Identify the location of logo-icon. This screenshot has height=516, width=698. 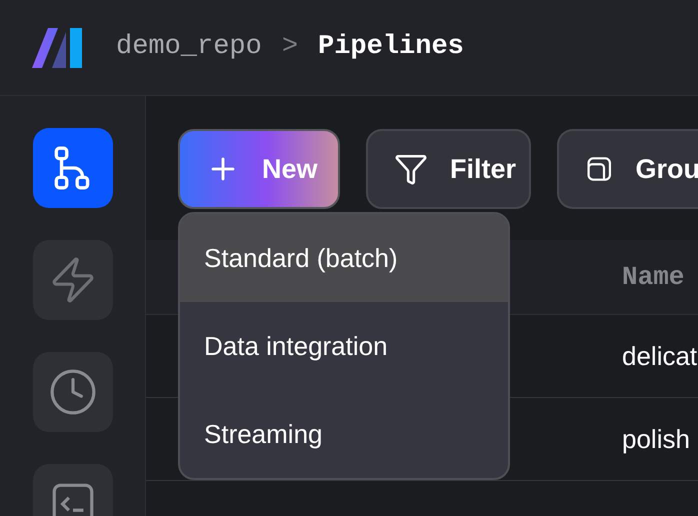
(57, 48).